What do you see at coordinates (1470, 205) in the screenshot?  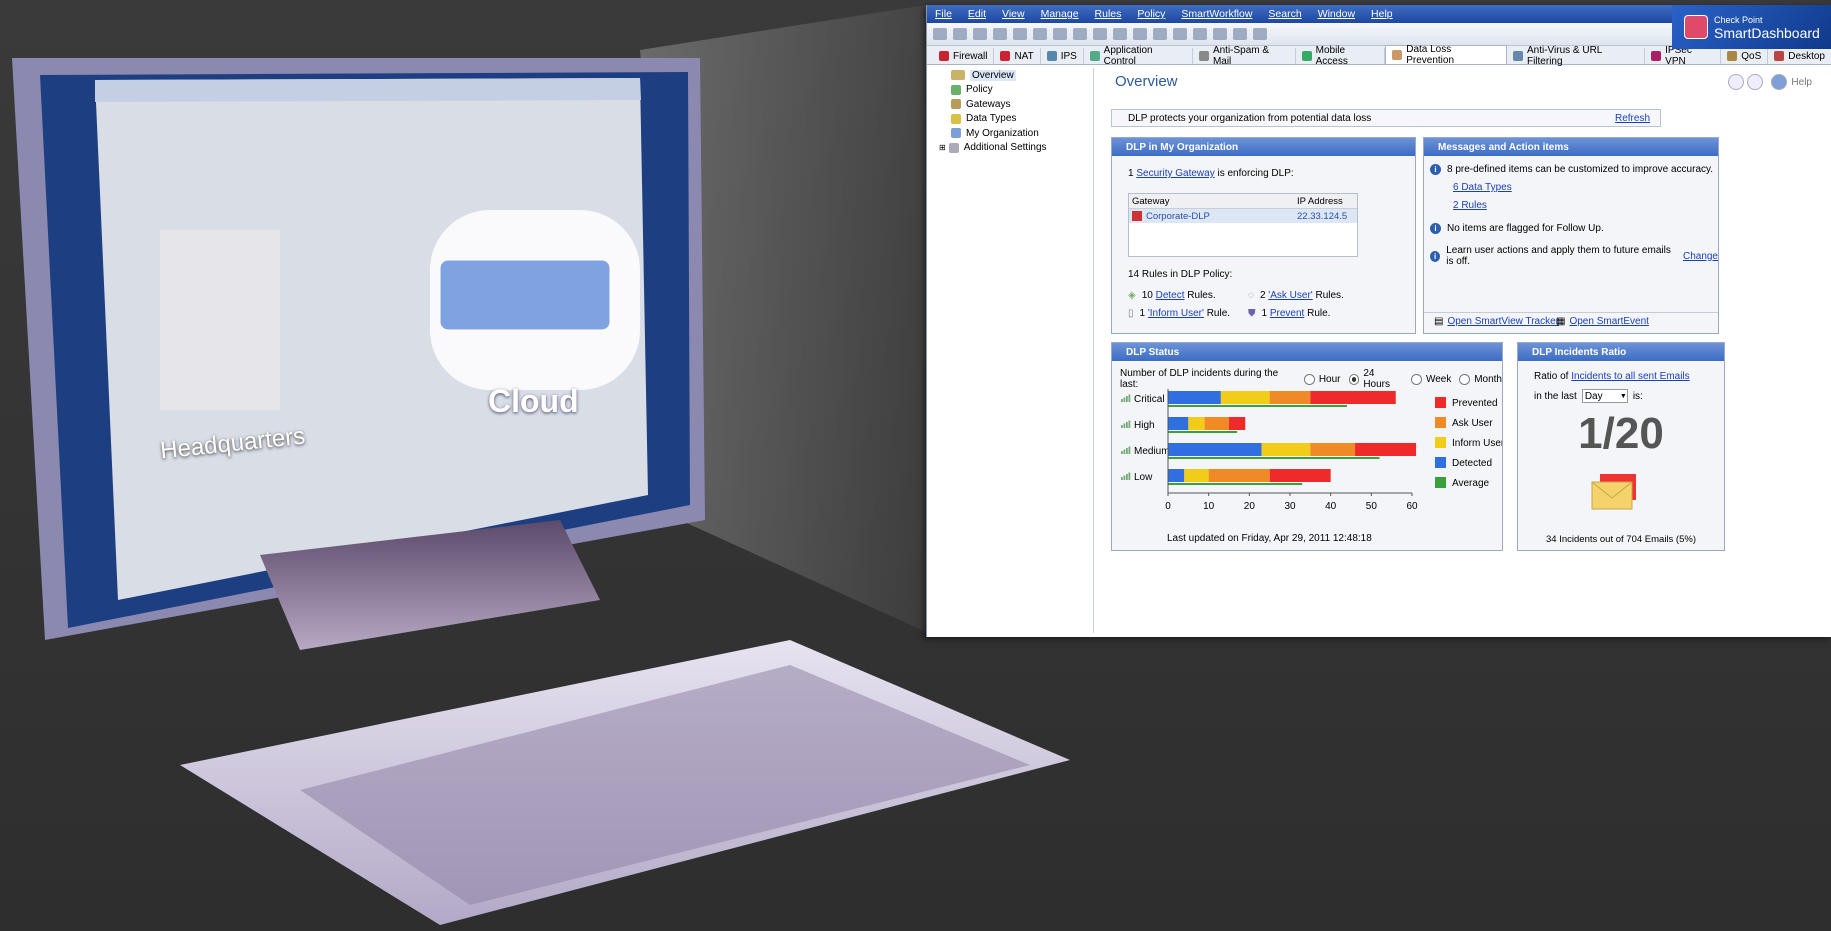 I see `rules-link: 2 Rules` at bounding box center [1470, 205].